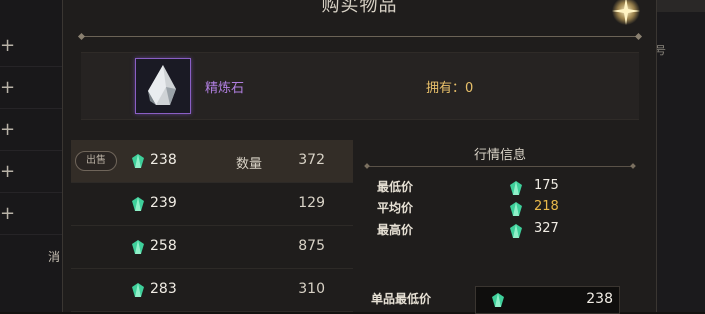  What do you see at coordinates (311, 289) in the screenshot?
I see `listing-quantity: 310` at bounding box center [311, 289].